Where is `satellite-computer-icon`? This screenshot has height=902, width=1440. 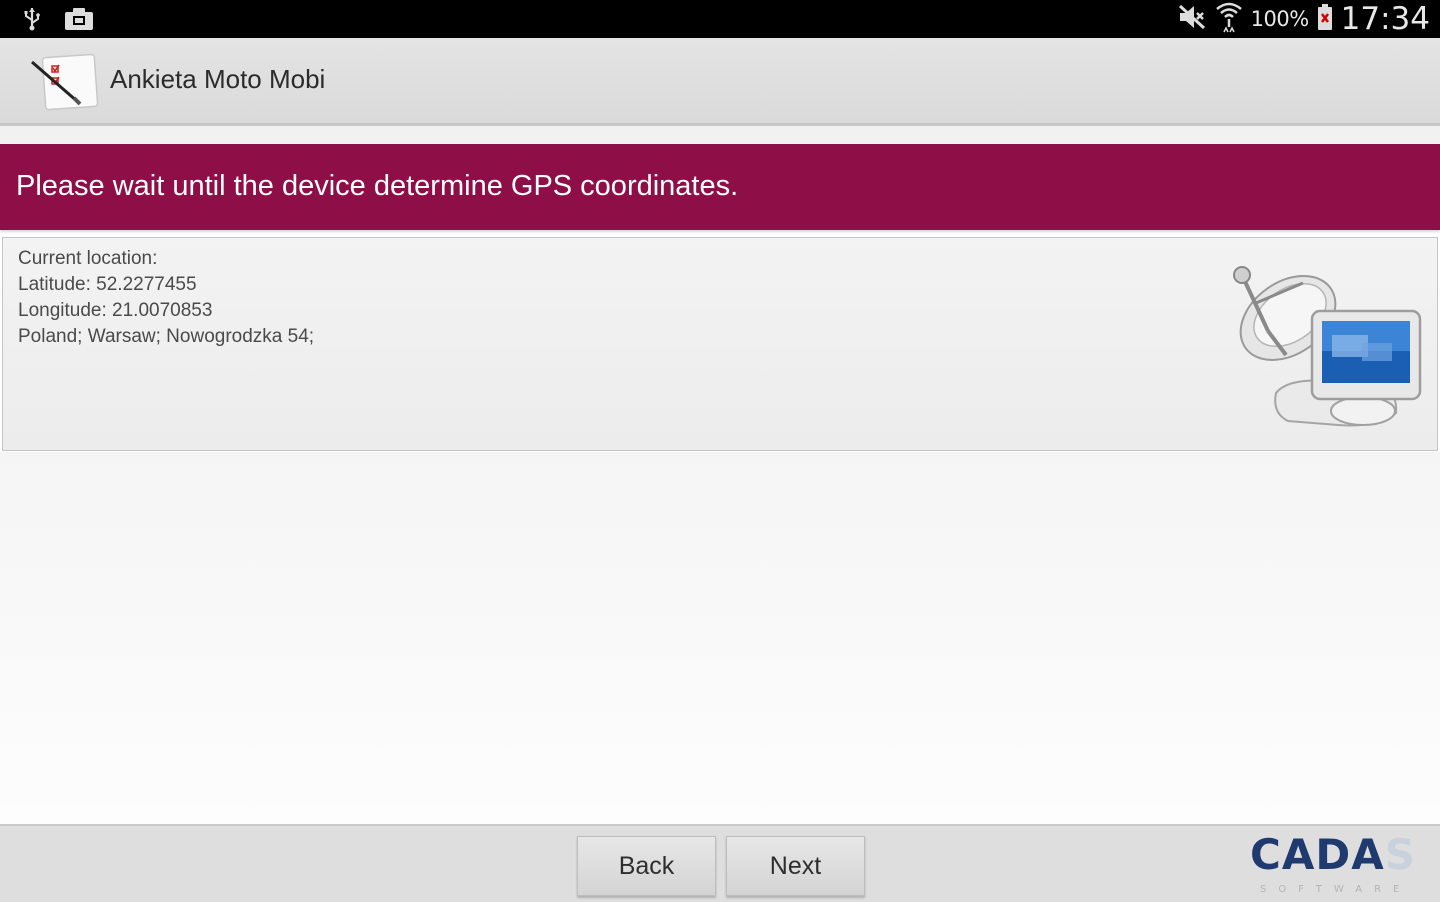
satellite-computer-icon is located at coordinates (1326, 349).